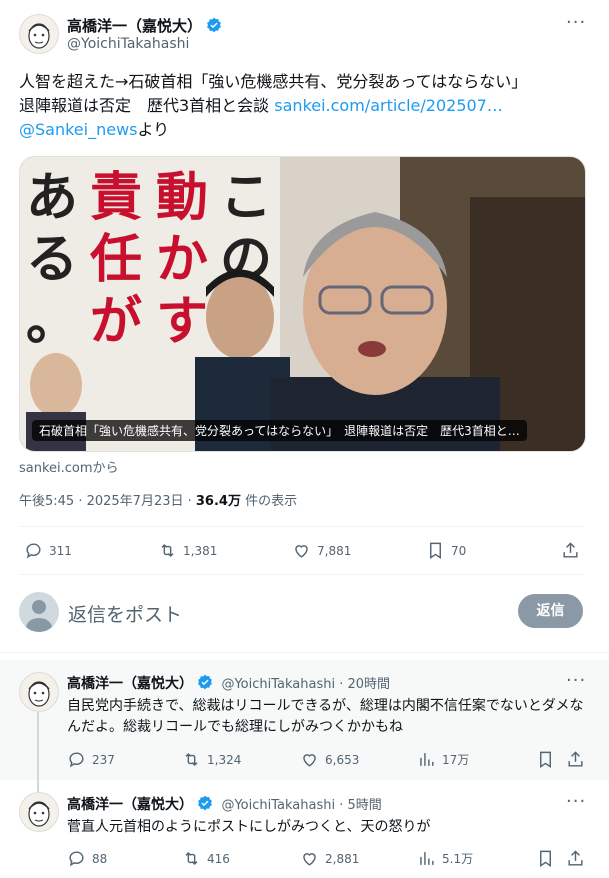 The height and width of the screenshot is (878, 609). What do you see at coordinates (48, 550) in the screenshot?
I see `reply-action: 311` at bounding box center [48, 550].